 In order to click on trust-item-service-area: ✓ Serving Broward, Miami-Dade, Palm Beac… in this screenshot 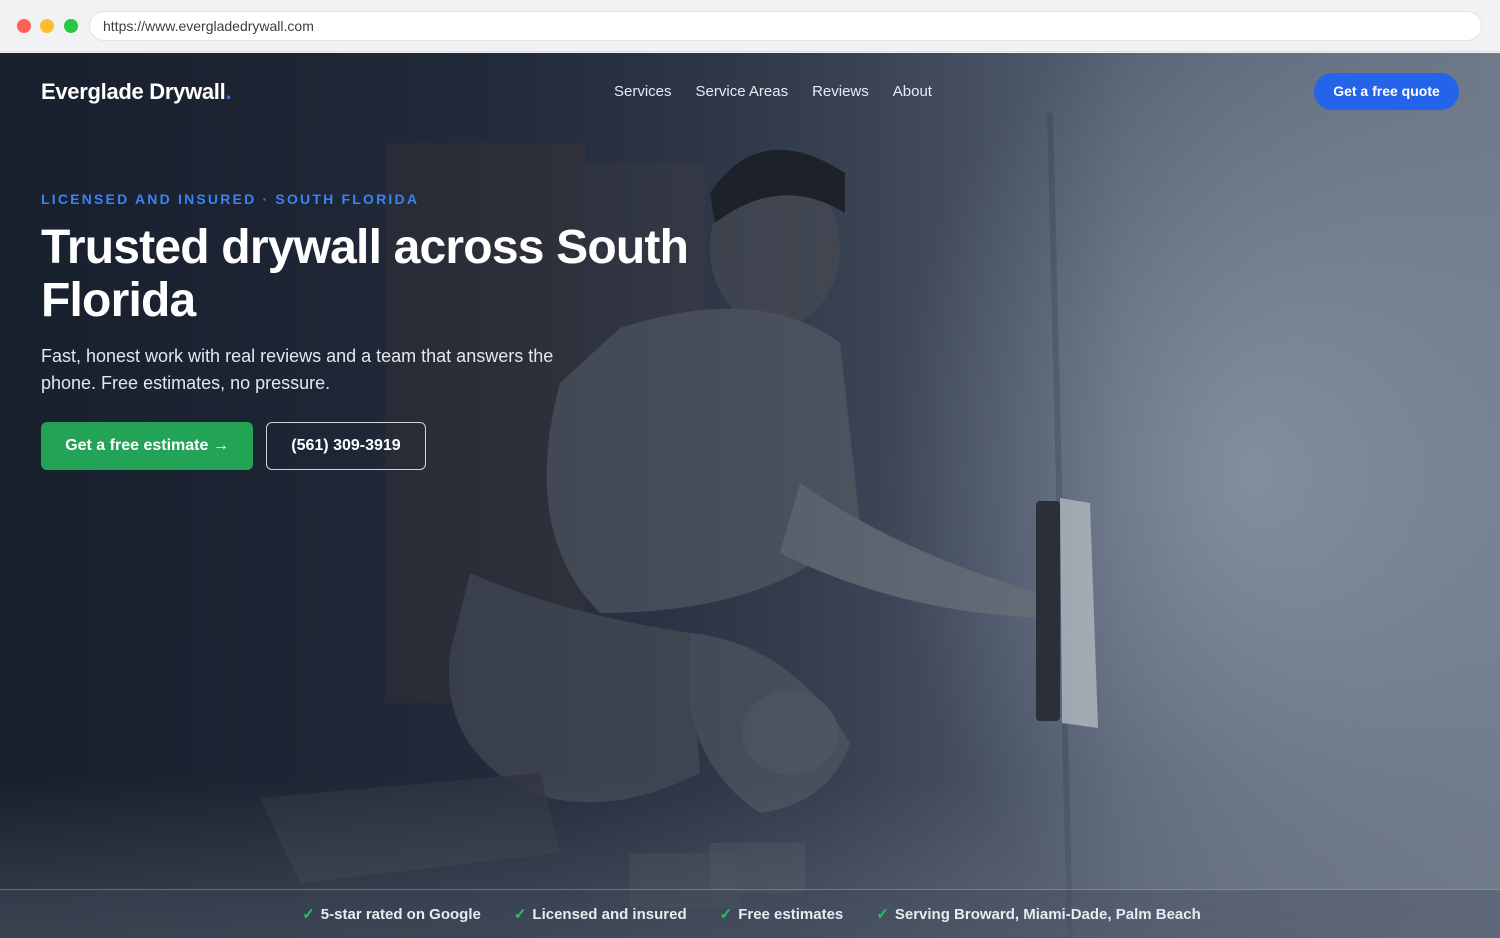, I will do `click(1038, 914)`.